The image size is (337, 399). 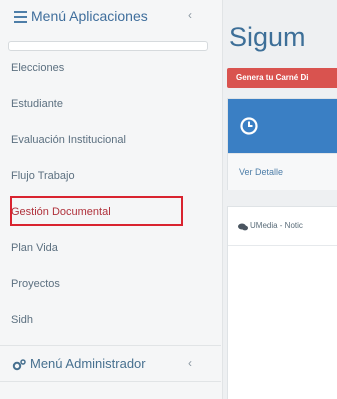 What do you see at coordinates (110, 284) in the screenshot?
I see `sidebar-item-proyectos: Proyectos` at bounding box center [110, 284].